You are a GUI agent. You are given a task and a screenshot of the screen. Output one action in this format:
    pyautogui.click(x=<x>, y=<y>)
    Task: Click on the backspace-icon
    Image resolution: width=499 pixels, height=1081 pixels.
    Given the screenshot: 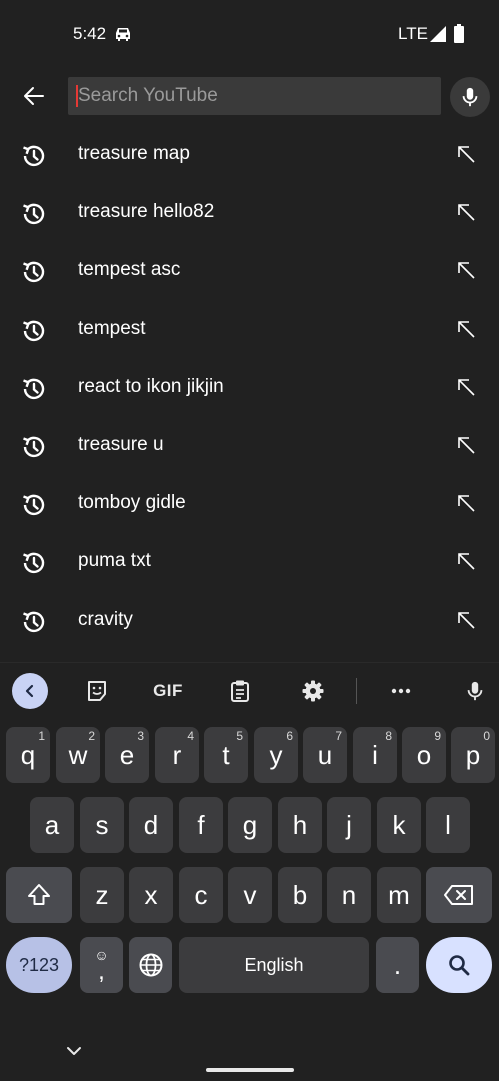 What is the action you would take?
    pyautogui.click(x=458, y=895)
    